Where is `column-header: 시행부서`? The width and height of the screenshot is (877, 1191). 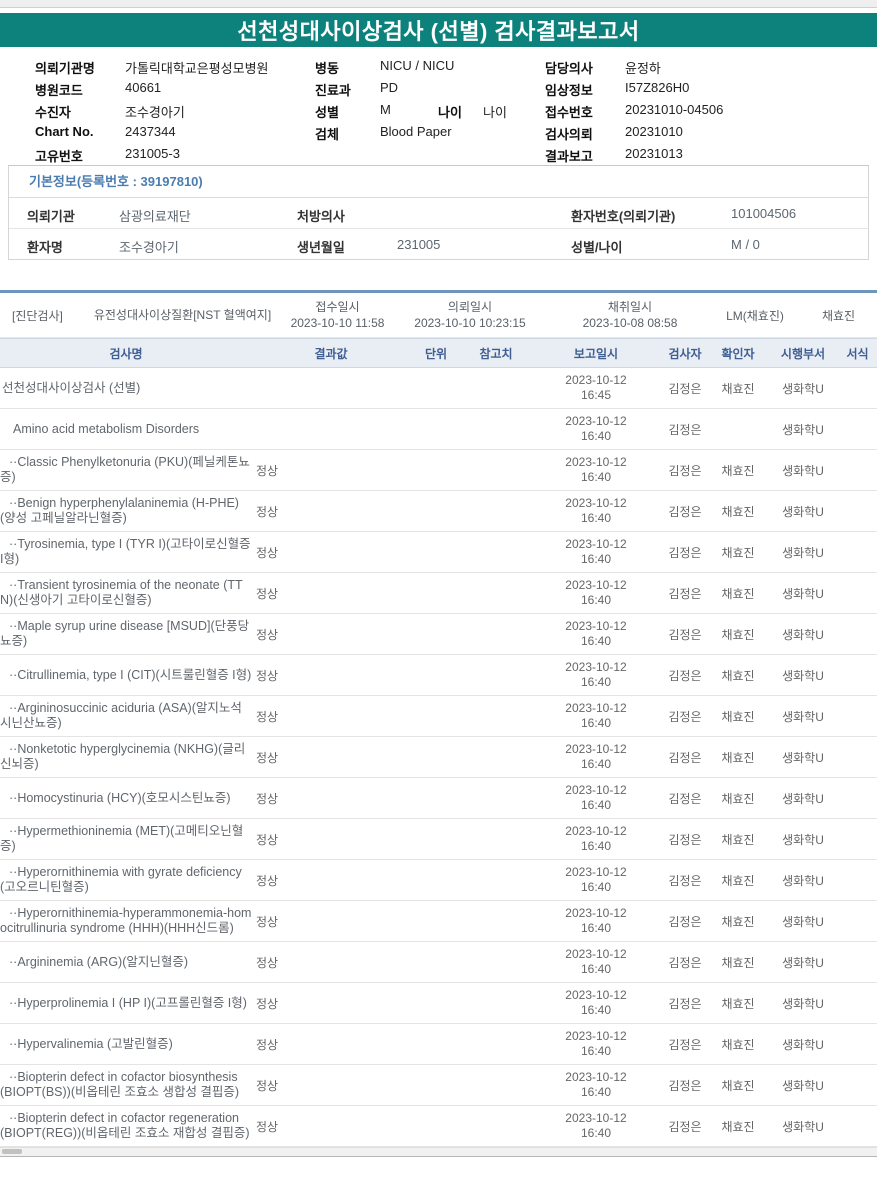
column-header: 시행부서 is located at coordinates (803, 353).